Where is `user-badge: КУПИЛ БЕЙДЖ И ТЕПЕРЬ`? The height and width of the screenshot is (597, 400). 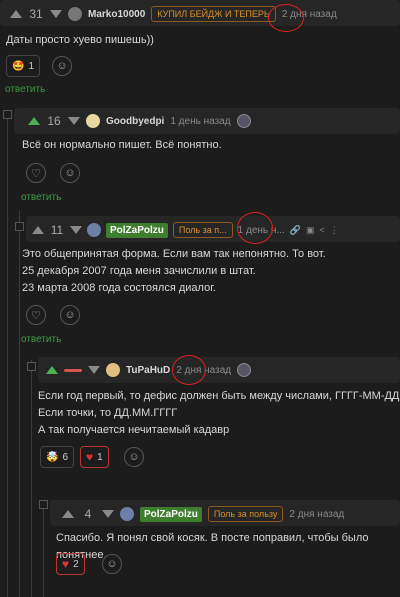
user-badge: КУПИЛ БЕЙДЖ И ТЕПЕРЬ is located at coordinates (213, 14).